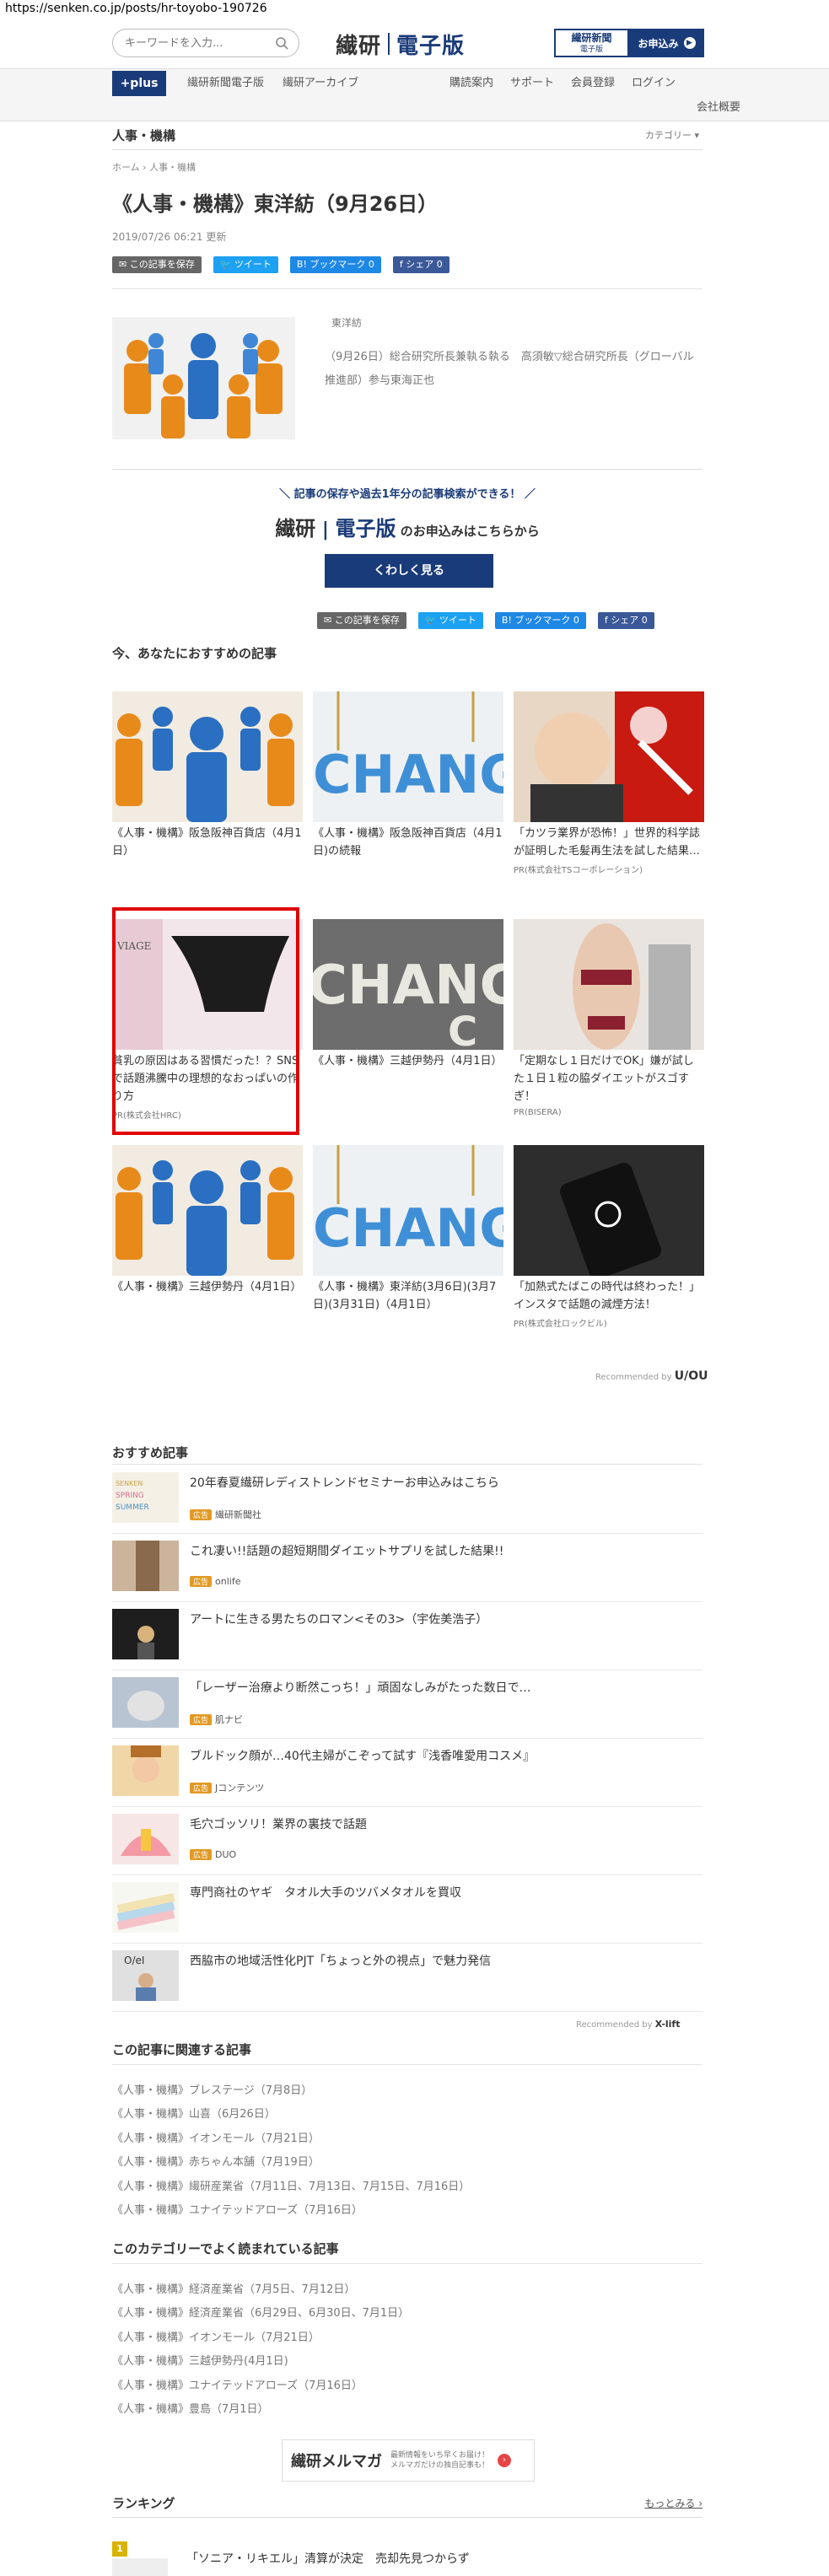  What do you see at coordinates (320, 83) in the screenshot?
I see `nav-item-archive: 繊研アーカイブ` at bounding box center [320, 83].